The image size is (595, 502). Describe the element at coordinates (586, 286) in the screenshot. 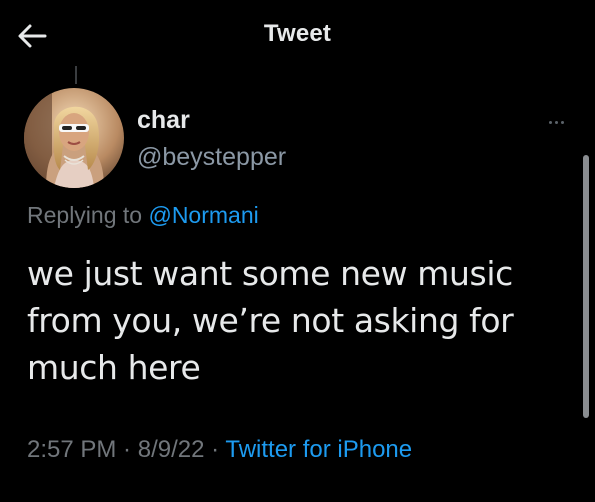

I see `scrollbar` at that location.